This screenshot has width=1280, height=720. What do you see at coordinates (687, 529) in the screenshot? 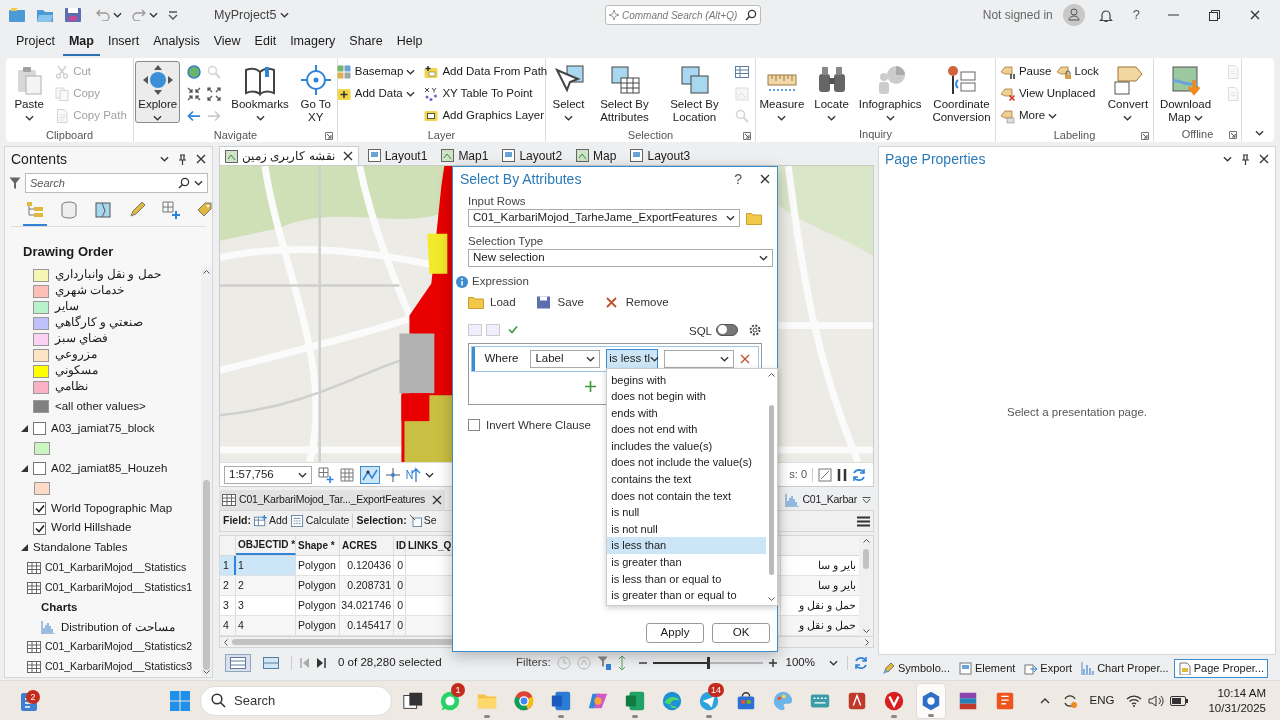
I see `dropdown-option: is not null` at bounding box center [687, 529].